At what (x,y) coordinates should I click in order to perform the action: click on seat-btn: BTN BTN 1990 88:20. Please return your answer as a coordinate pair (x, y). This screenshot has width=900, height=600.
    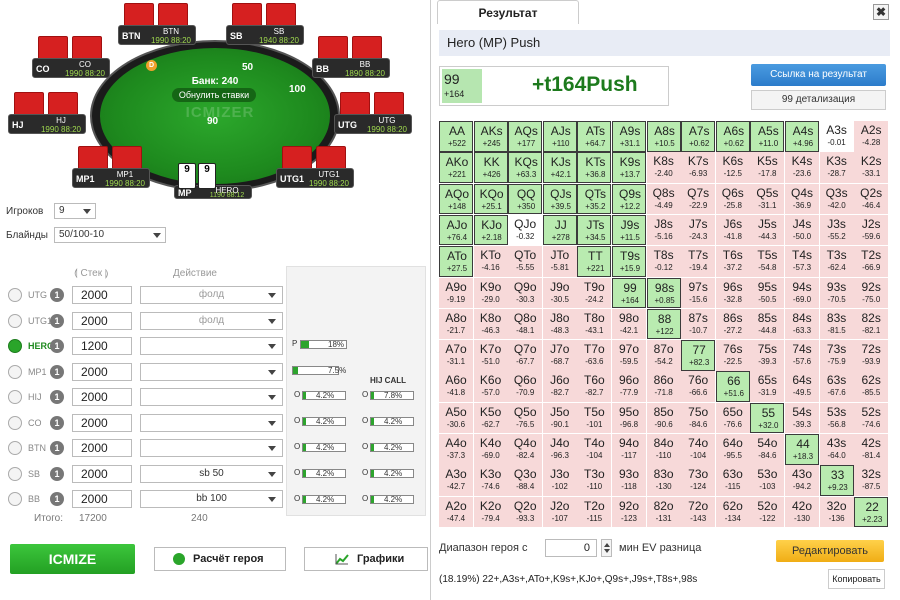
    Looking at the image, I should click on (157, 24).